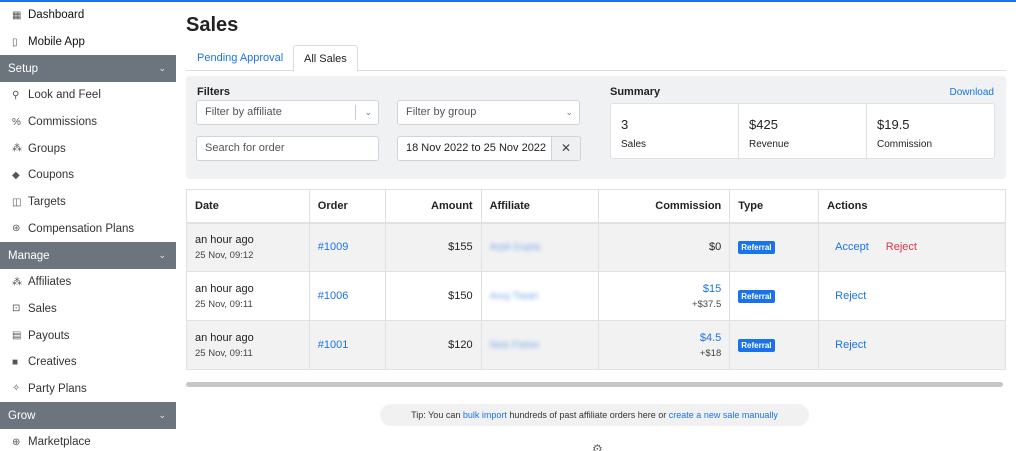 Image resolution: width=1016 pixels, height=451 pixels. I want to click on date-cell: an hour ago 25 Nov, 09:11, so click(248, 296).